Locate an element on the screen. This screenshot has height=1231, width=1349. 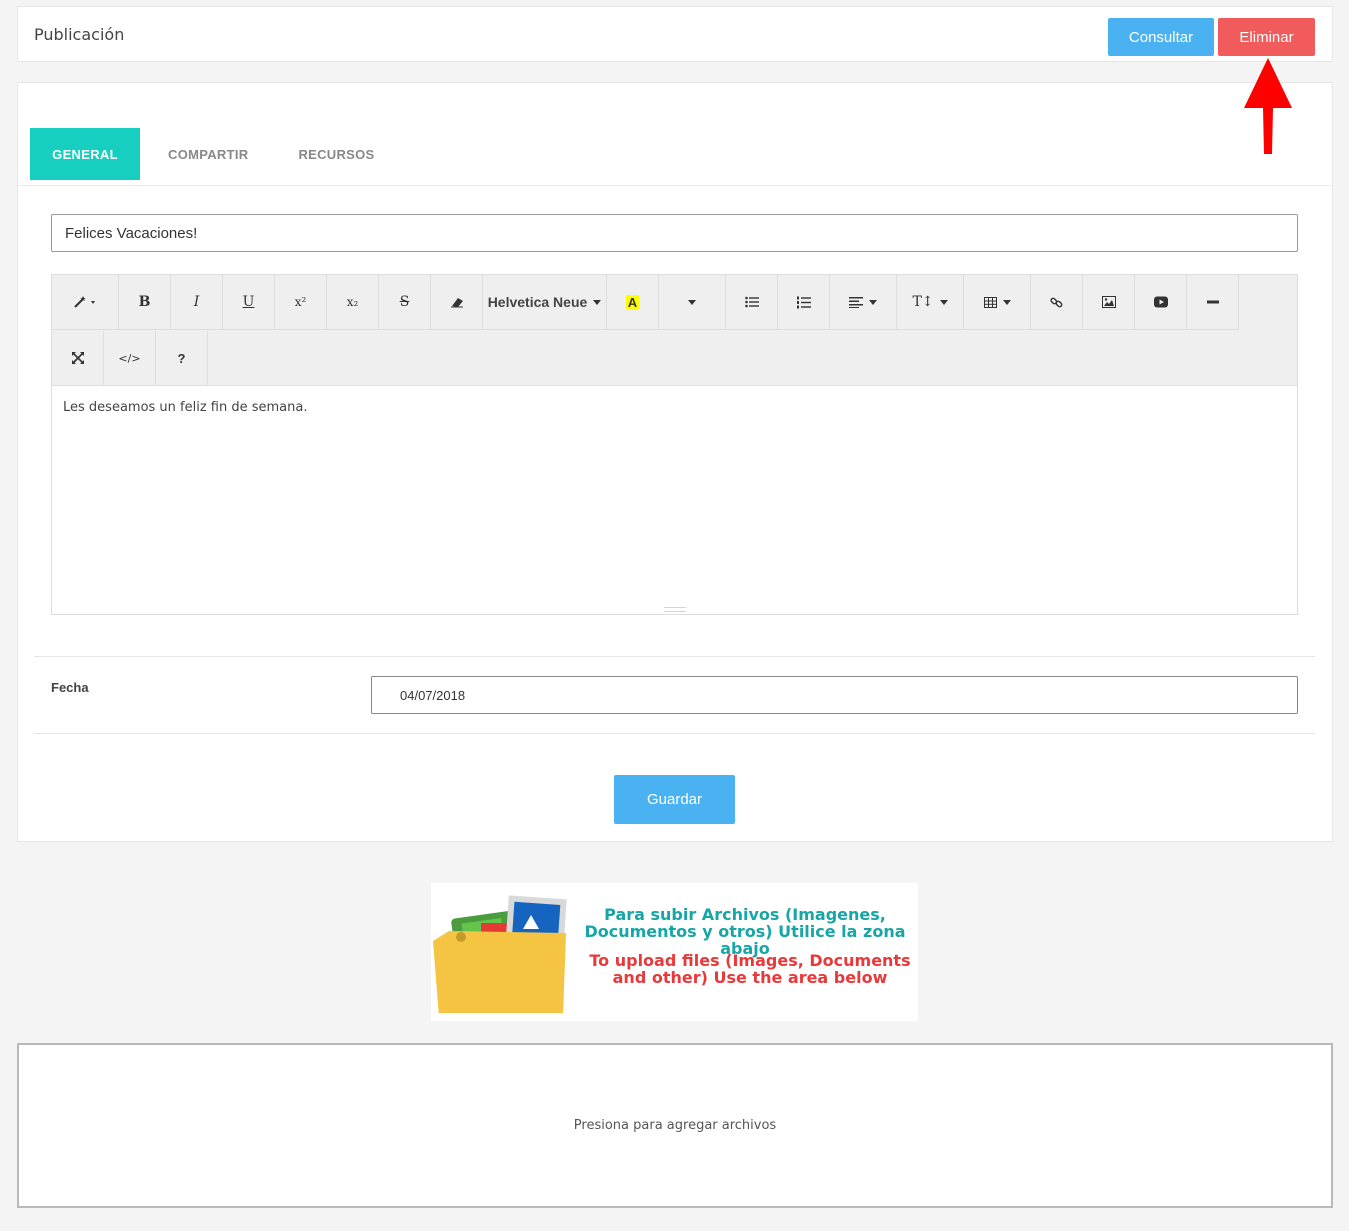
bold-icon: B is located at coordinates (145, 302).